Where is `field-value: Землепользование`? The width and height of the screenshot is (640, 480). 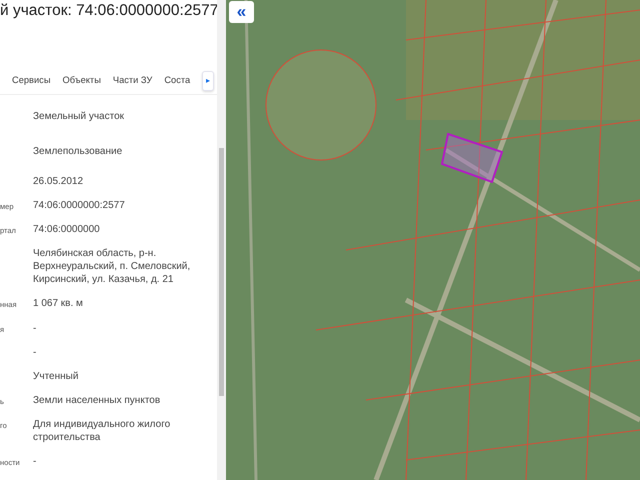 field-value: Землепользование is located at coordinates (78, 151).